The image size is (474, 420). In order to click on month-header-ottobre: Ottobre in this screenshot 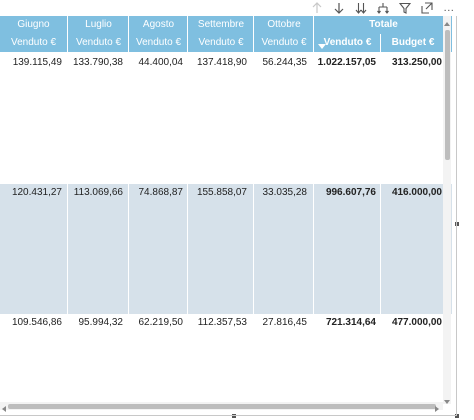, I will do `click(283, 25)`.